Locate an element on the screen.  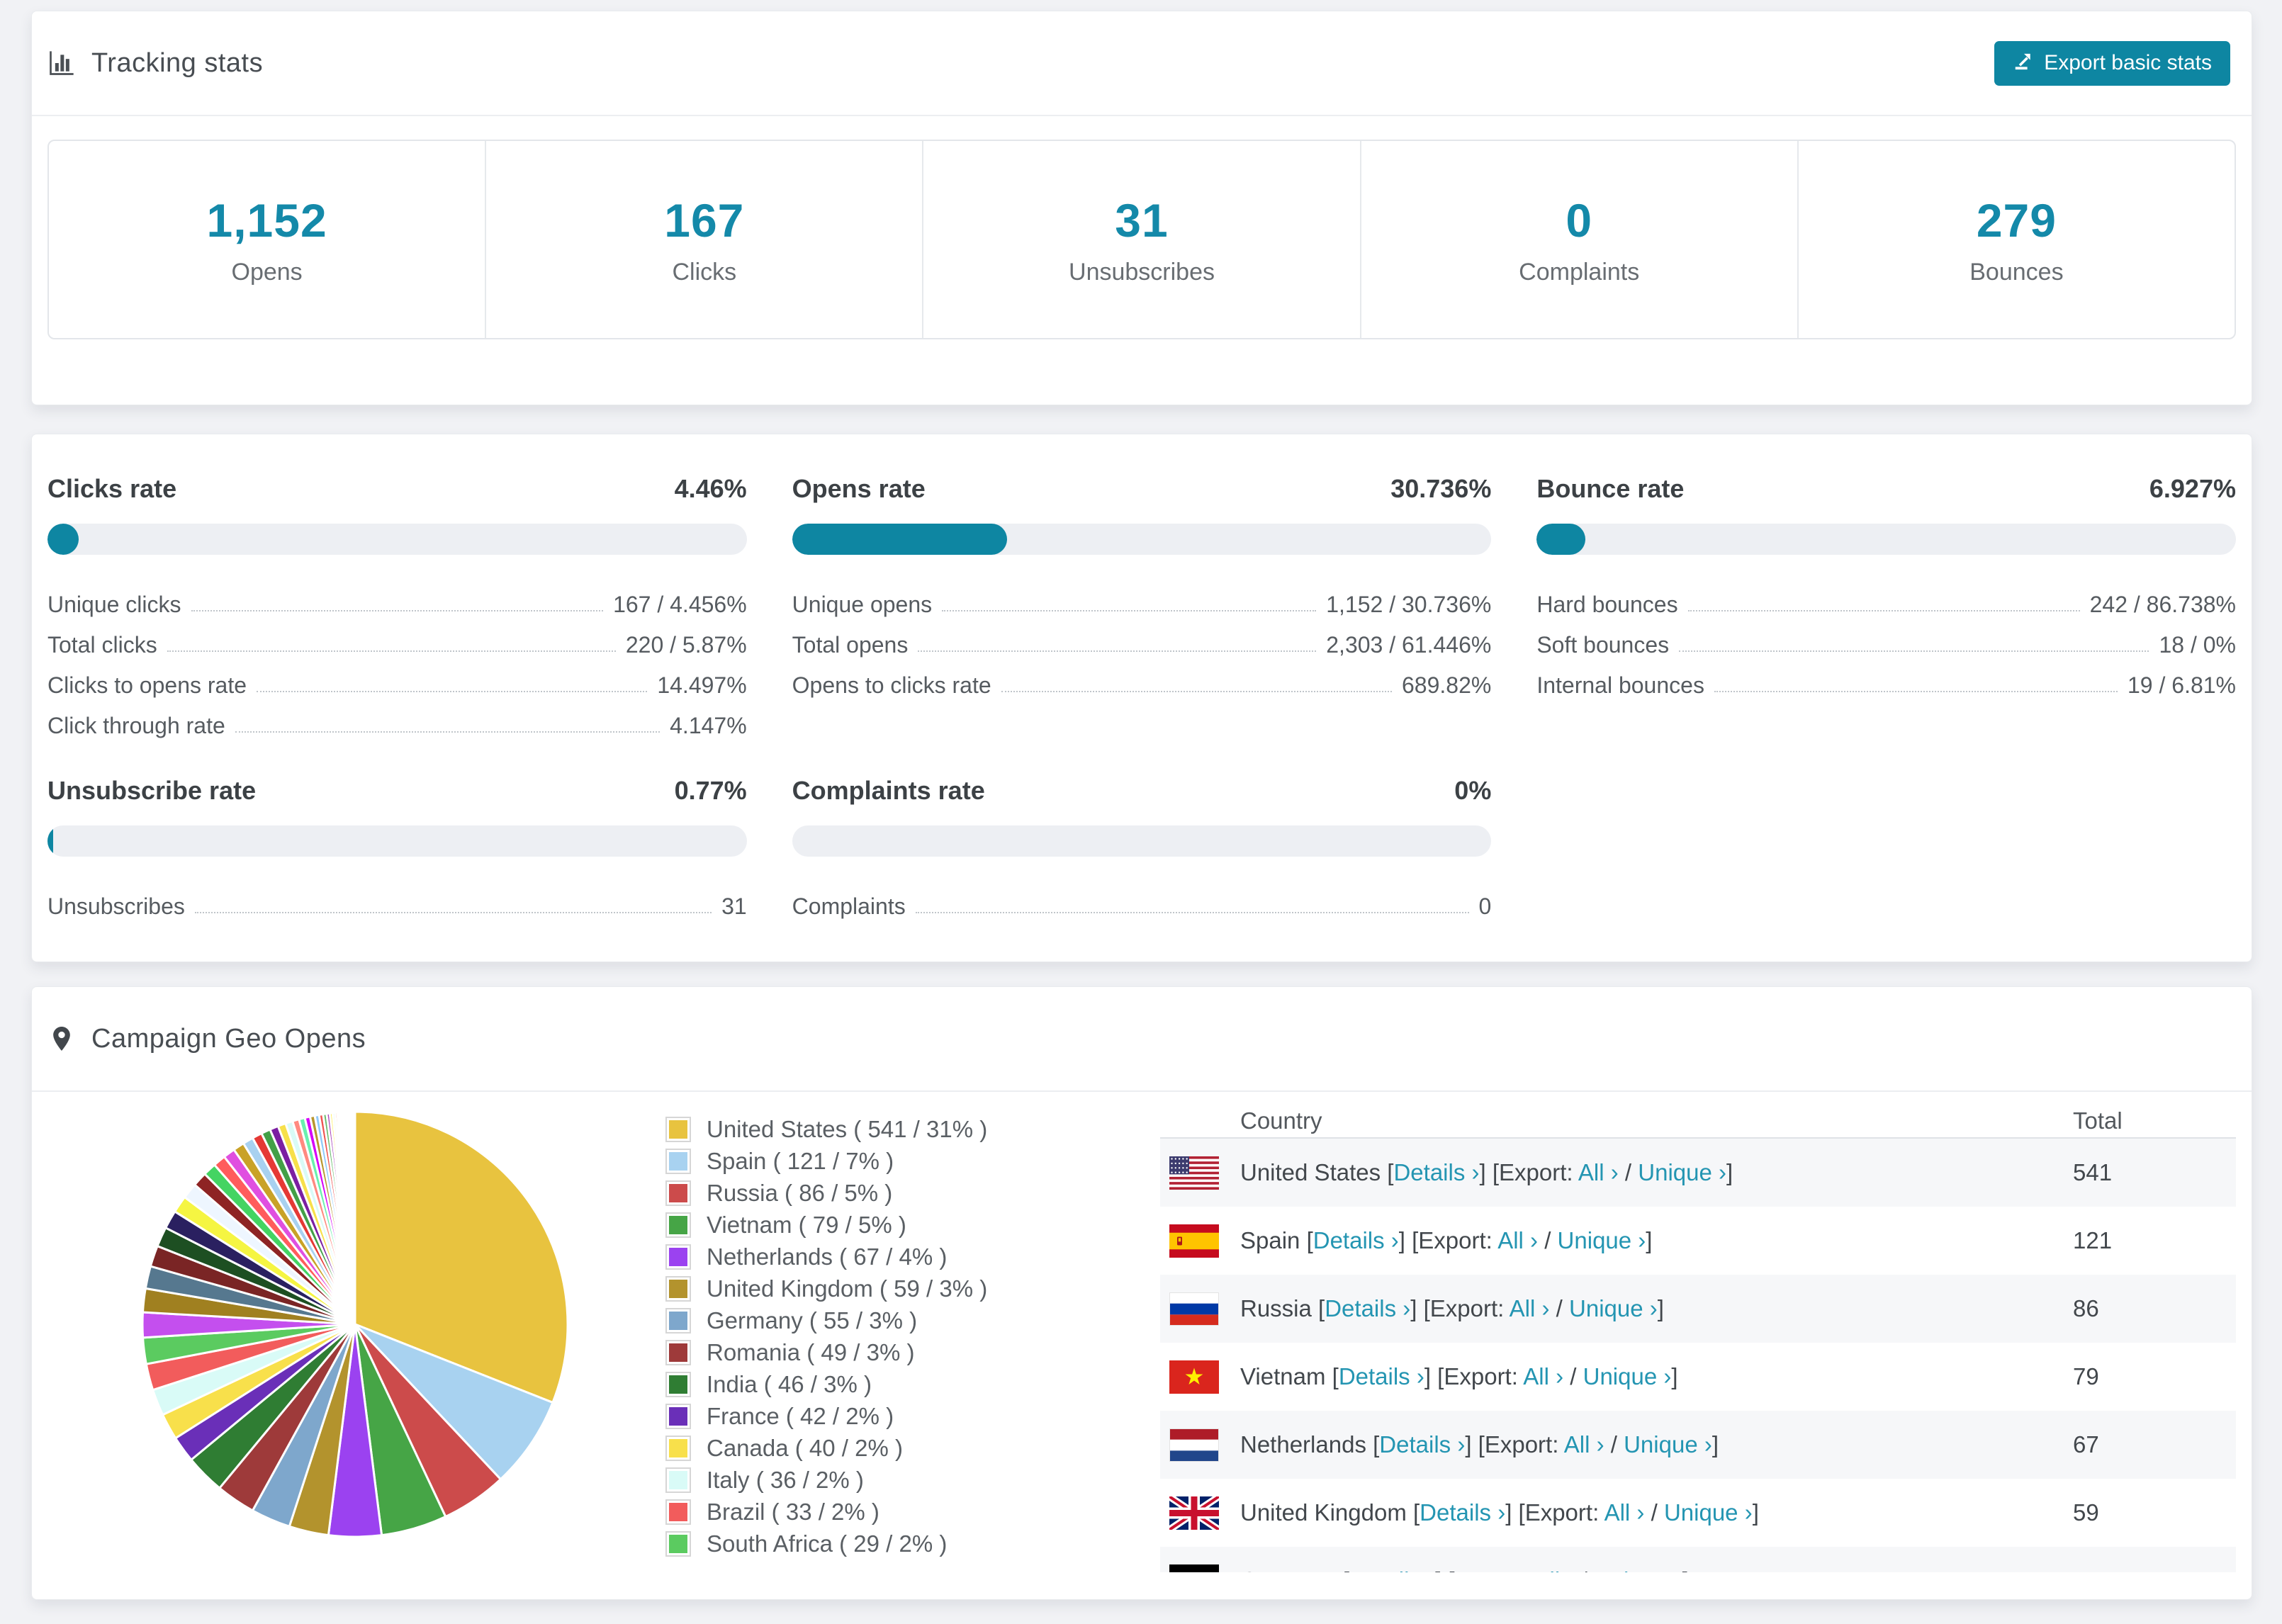
stat-label: Clicks is located at coordinates (704, 272).